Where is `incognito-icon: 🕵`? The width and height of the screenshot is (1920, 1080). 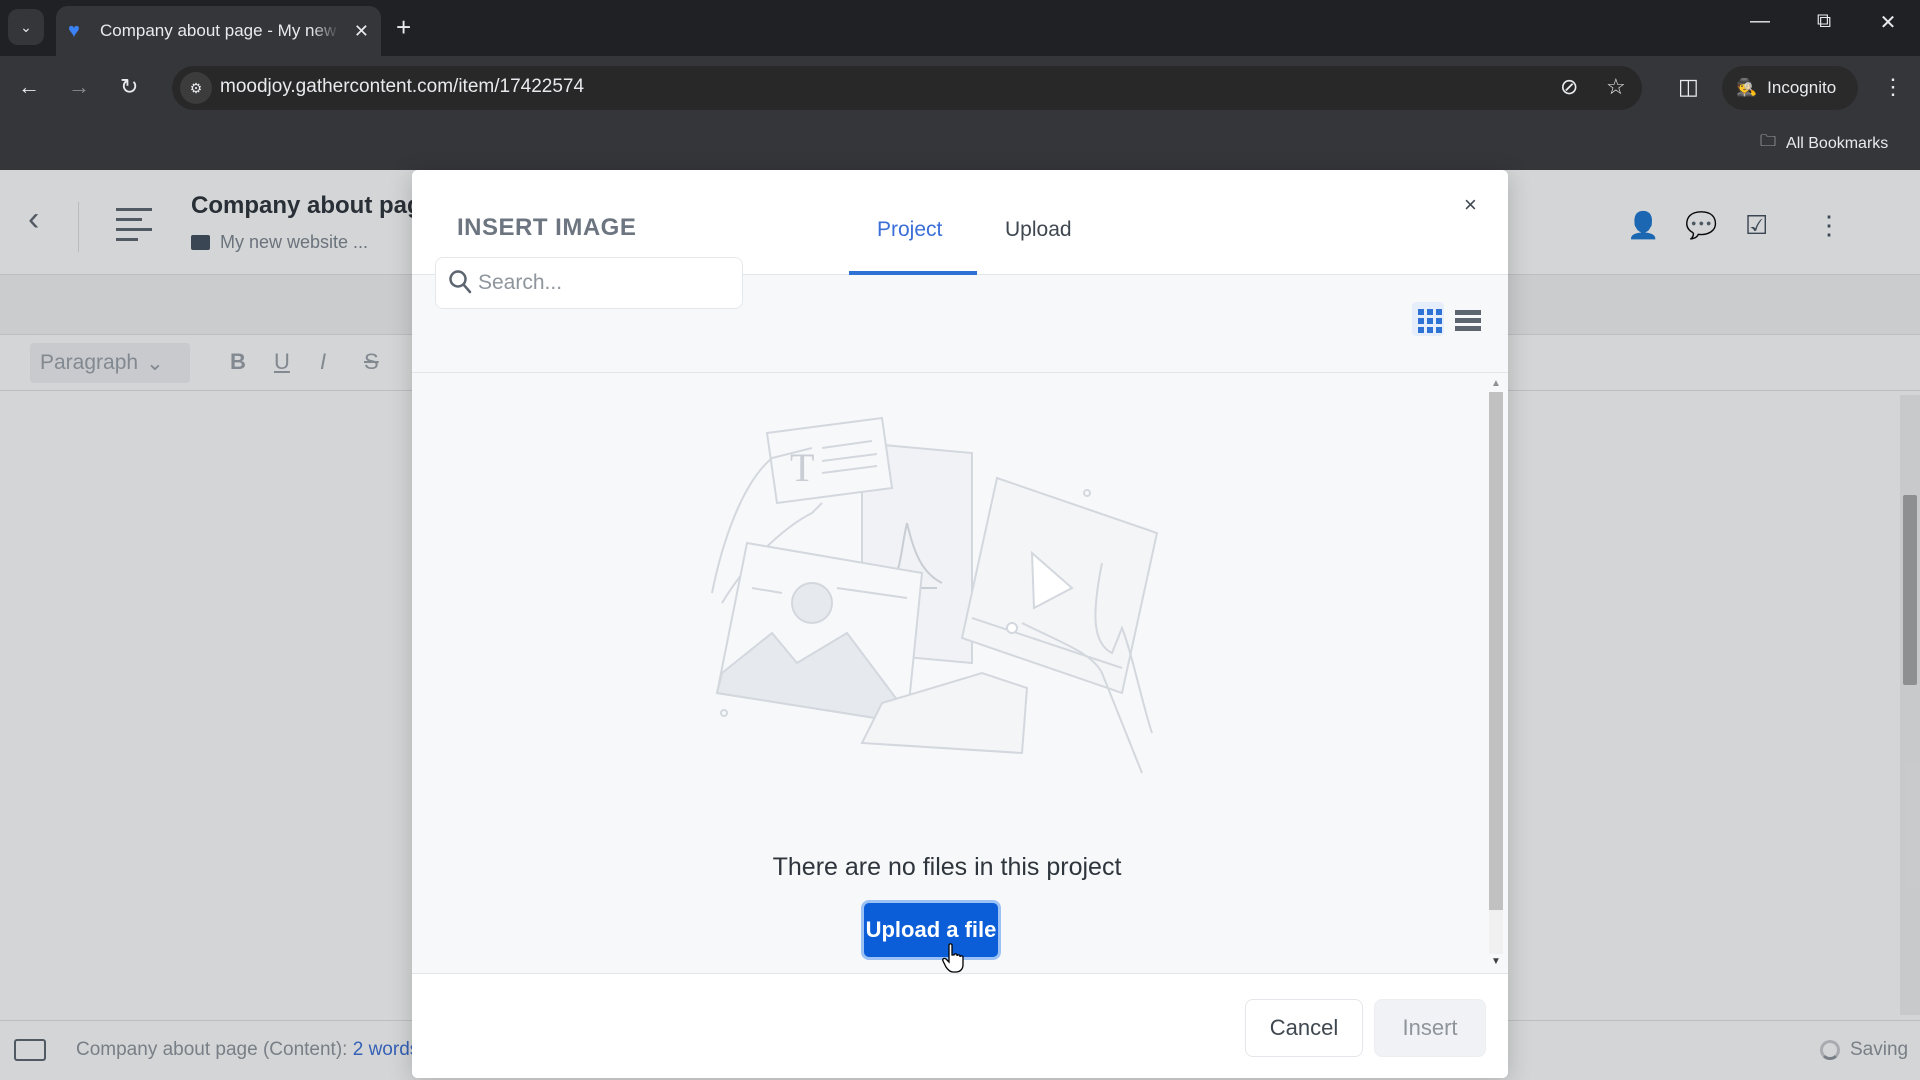
incognito-icon: 🕵 is located at coordinates (1747, 87).